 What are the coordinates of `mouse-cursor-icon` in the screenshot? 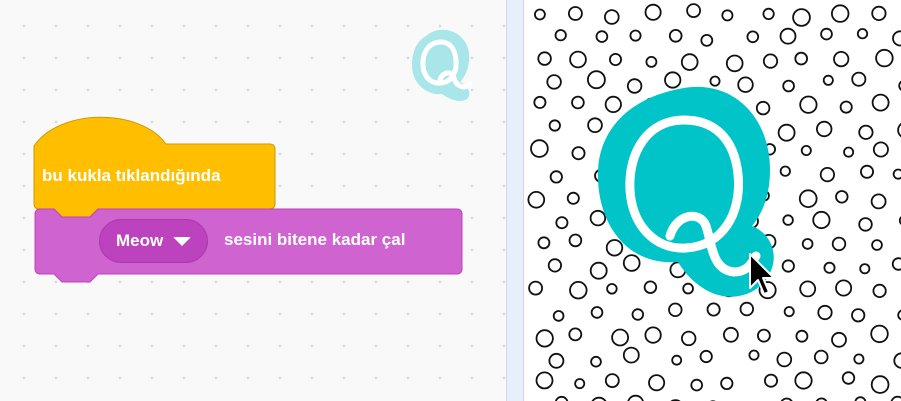 It's located at (762, 274).